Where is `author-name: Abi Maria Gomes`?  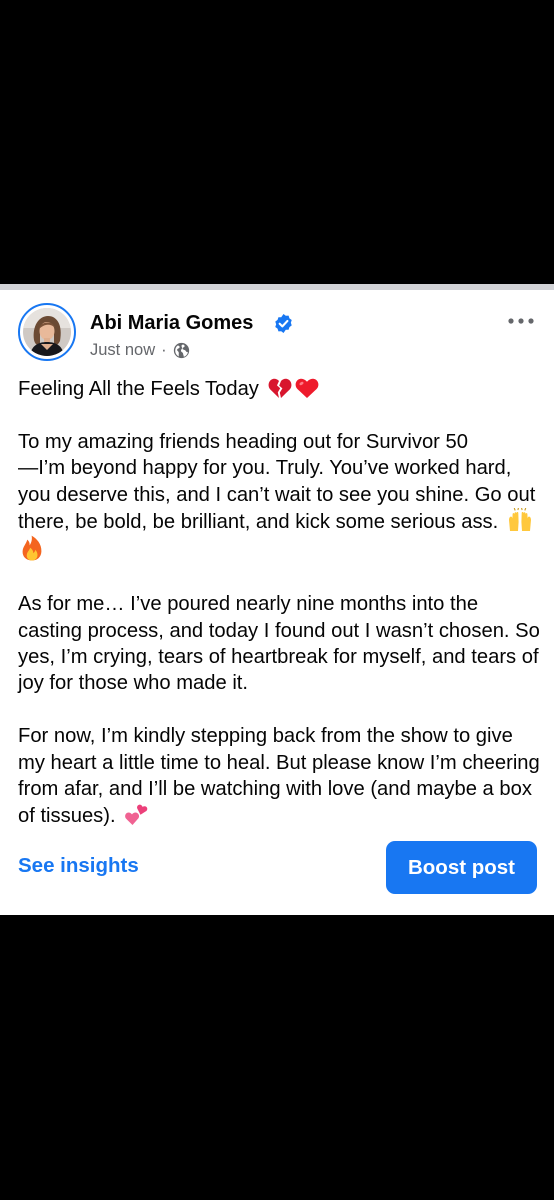 author-name: Abi Maria Gomes is located at coordinates (171, 323).